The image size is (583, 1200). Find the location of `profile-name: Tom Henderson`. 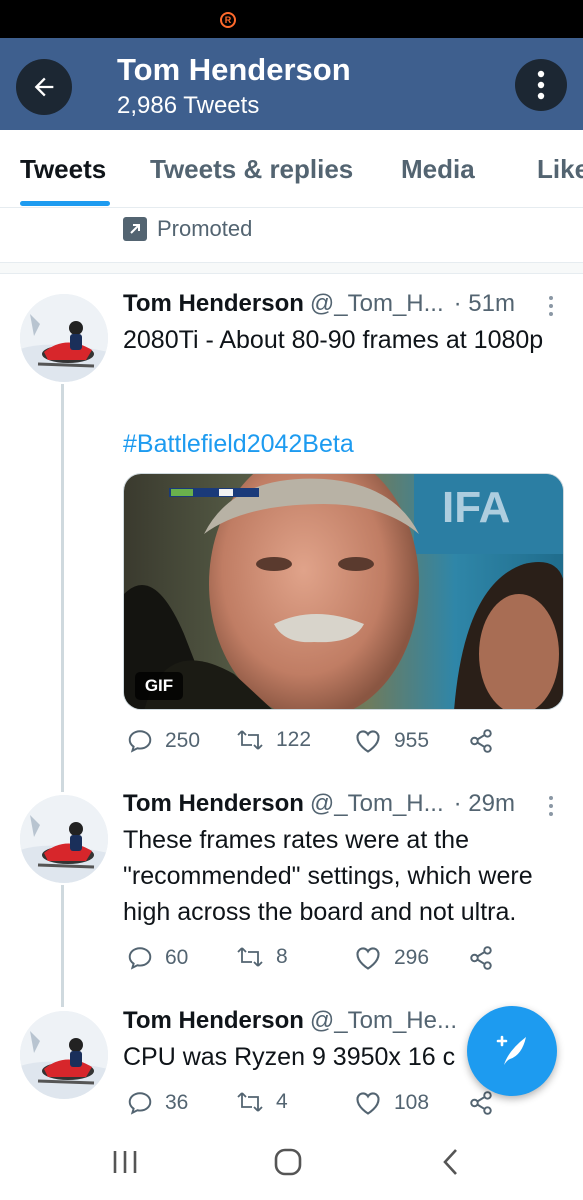

profile-name: Tom Henderson is located at coordinates (234, 69).